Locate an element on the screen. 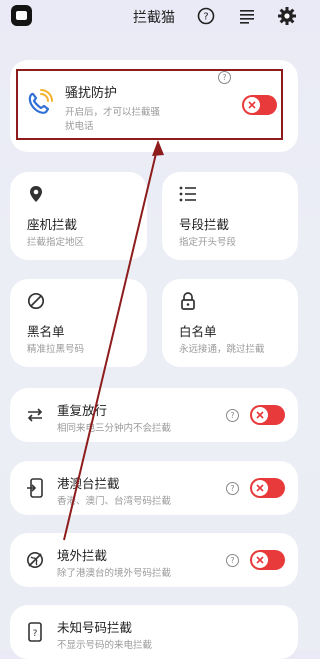 This screenshot has height=659, width=320. location-pin-icon is located at coordinates (36, 194).